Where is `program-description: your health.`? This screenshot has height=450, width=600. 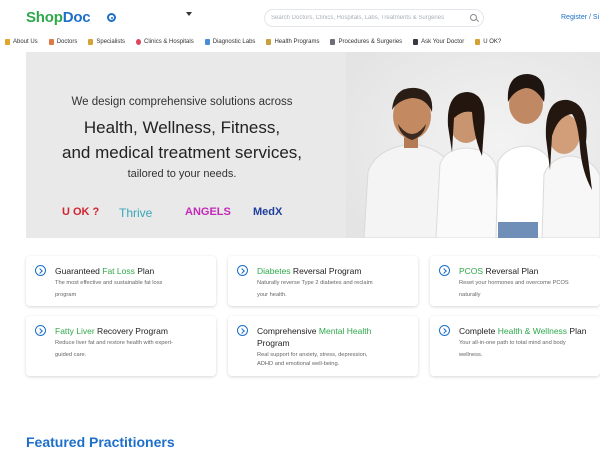
program-description: your health. is located at coordinates (272, 295).